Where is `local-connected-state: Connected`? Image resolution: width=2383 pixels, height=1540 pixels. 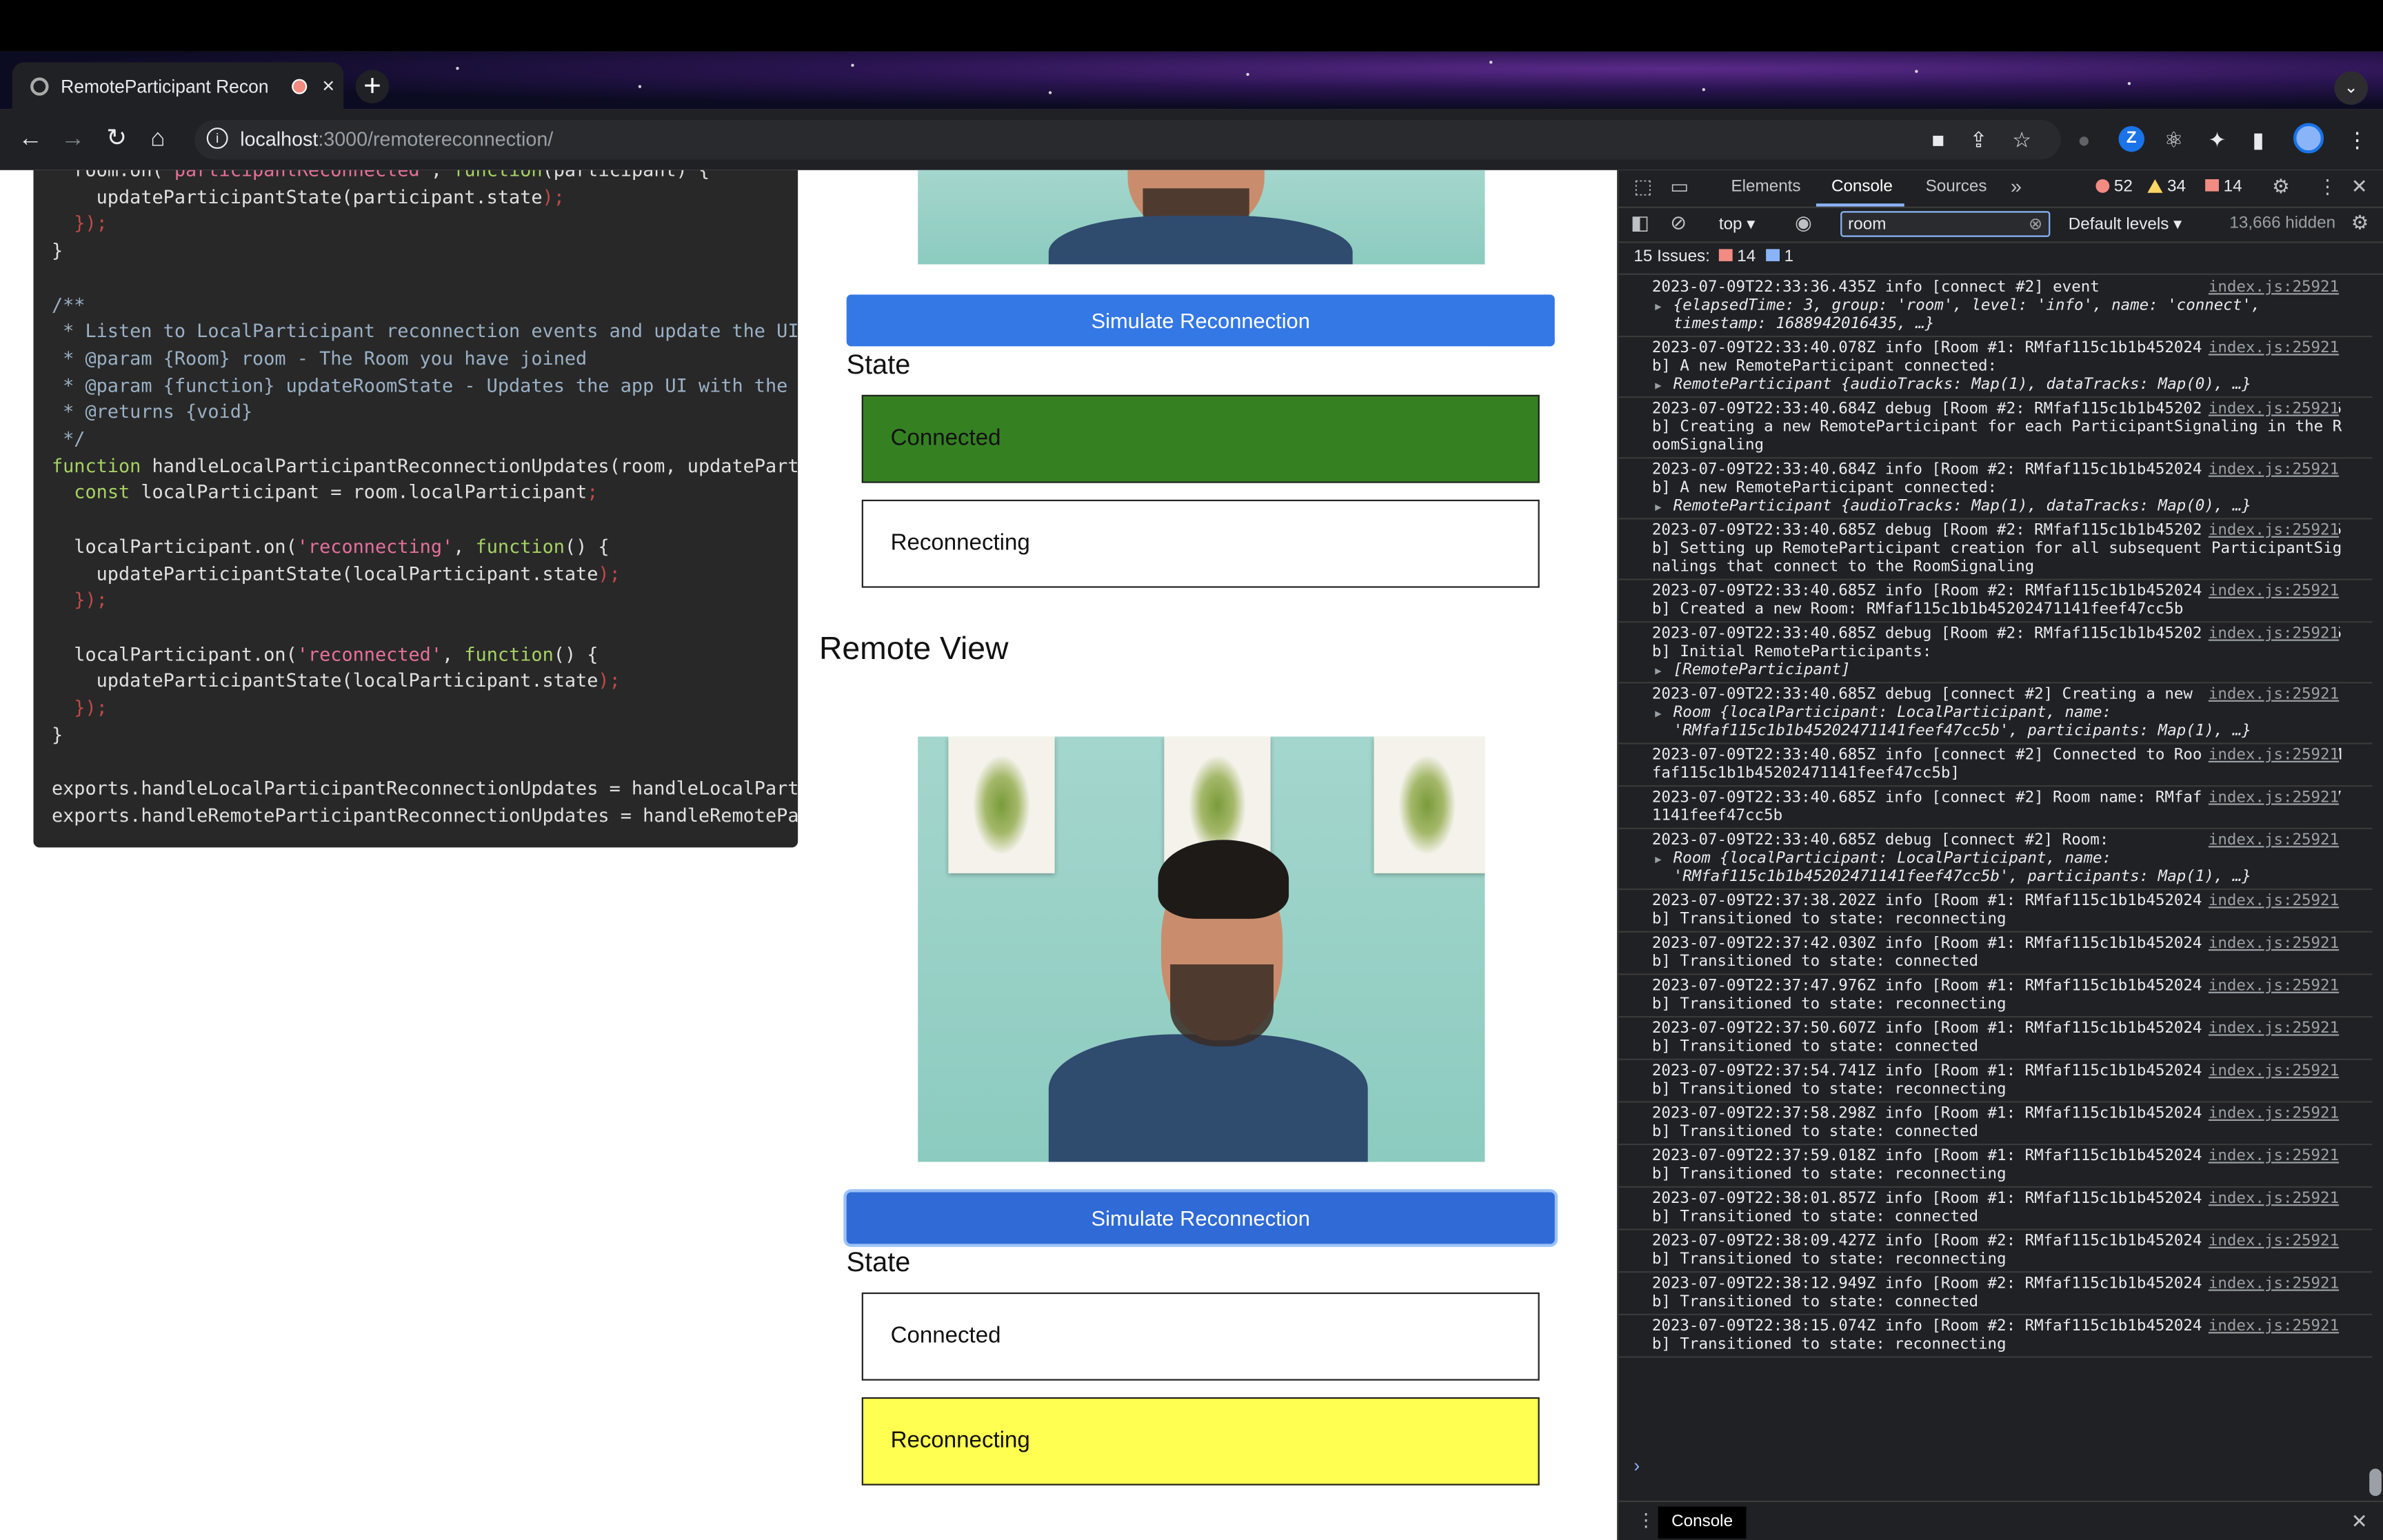 local-connected-state: Connected is located at coordinates (1200, 439).